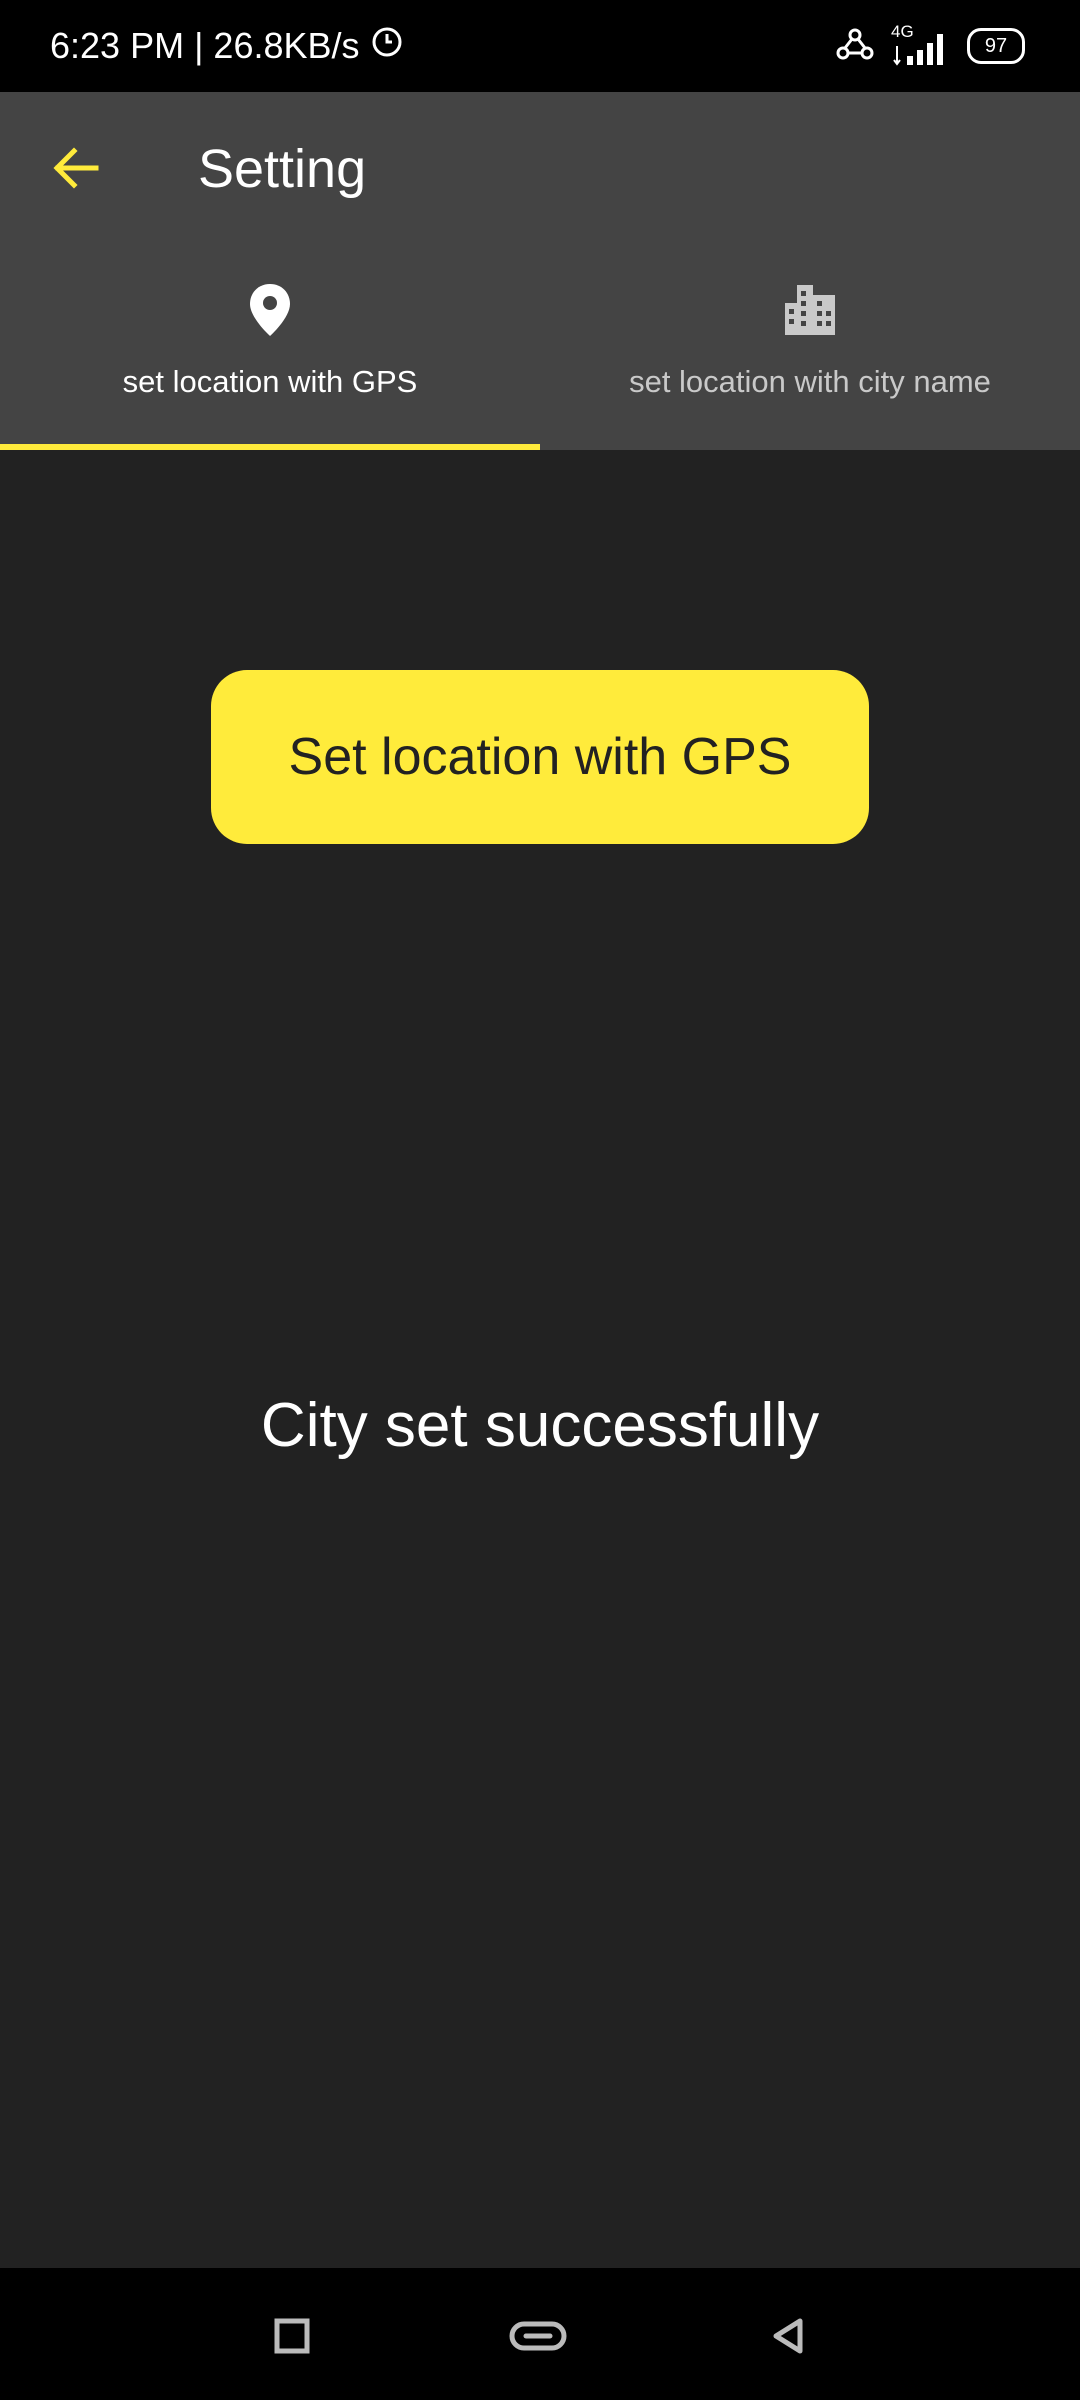 Image resolution: width=1080 pixels, height=2400 pixels. Describe the element at coordinates (810, 310) in the screenshot. I see `city-building-icon` at that location.